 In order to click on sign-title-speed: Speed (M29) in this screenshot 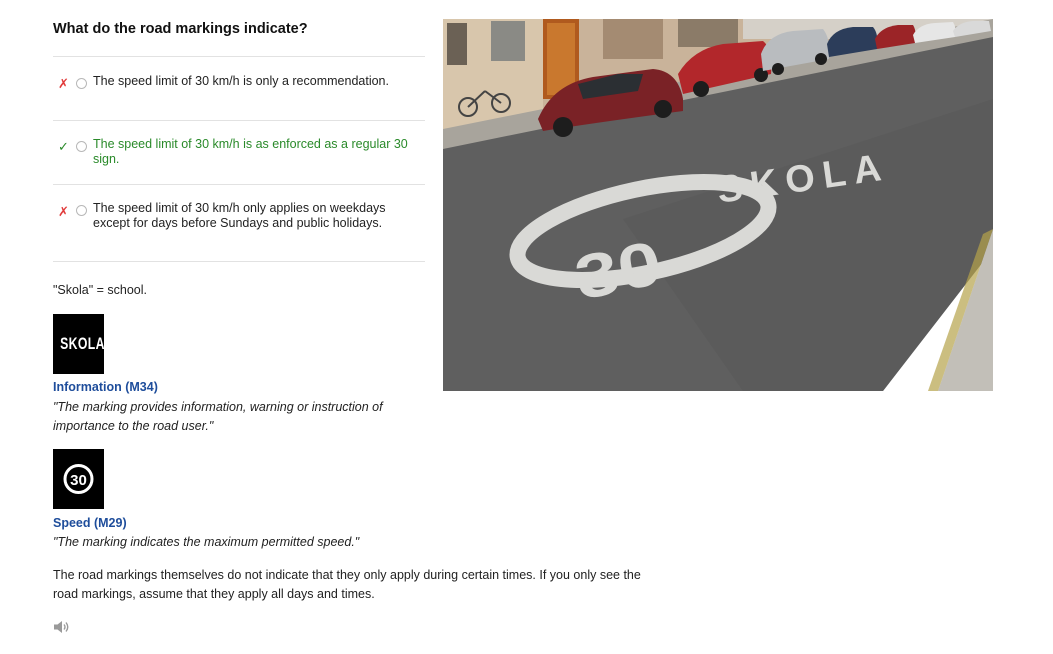, I will do `click(90, 523)`.